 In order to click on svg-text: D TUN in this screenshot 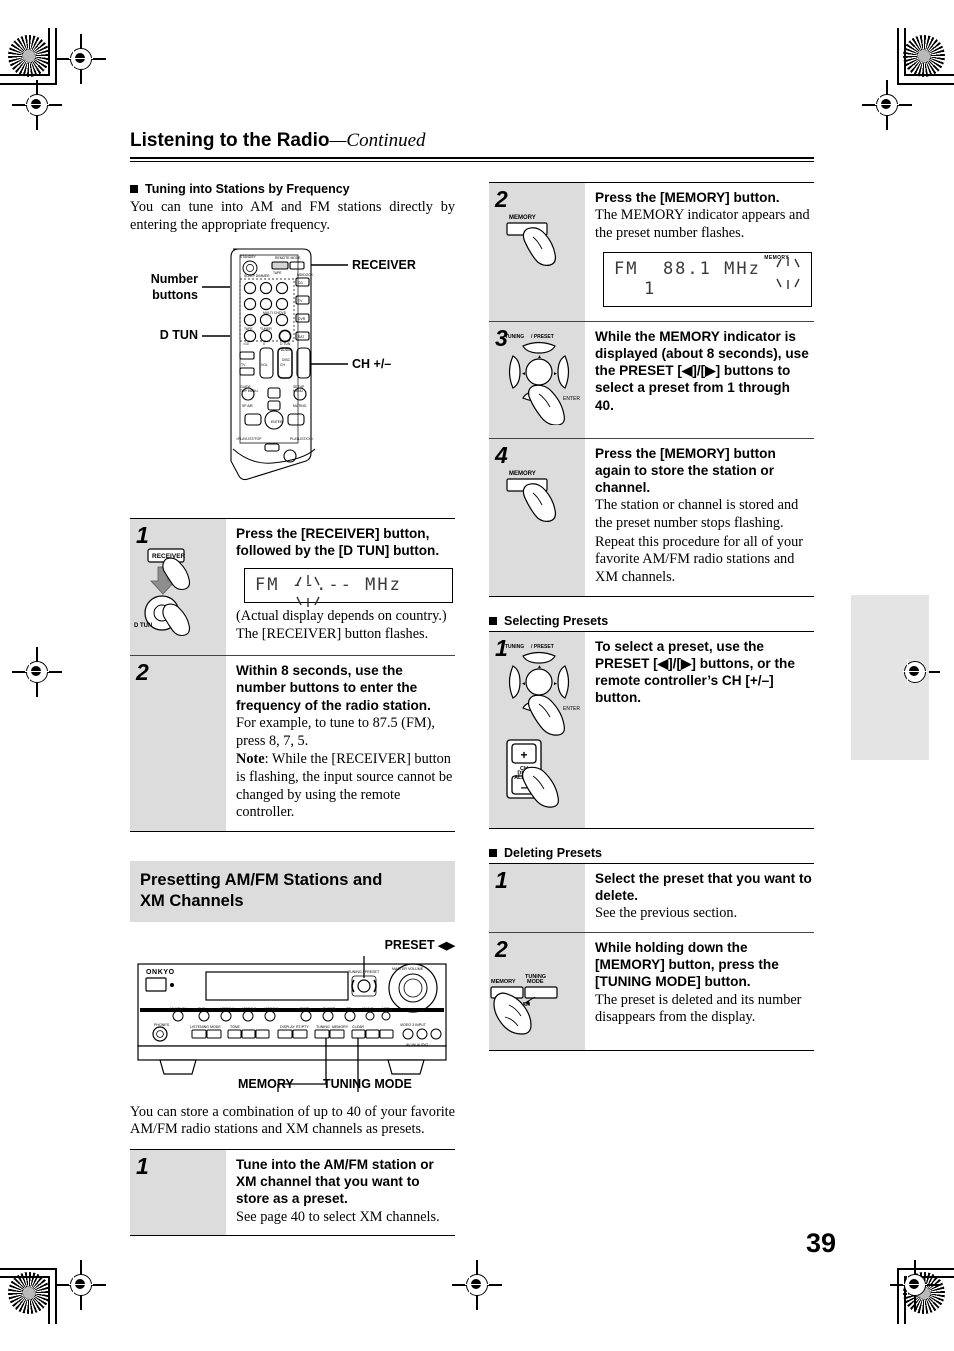, I will do `click(143, 626)`.